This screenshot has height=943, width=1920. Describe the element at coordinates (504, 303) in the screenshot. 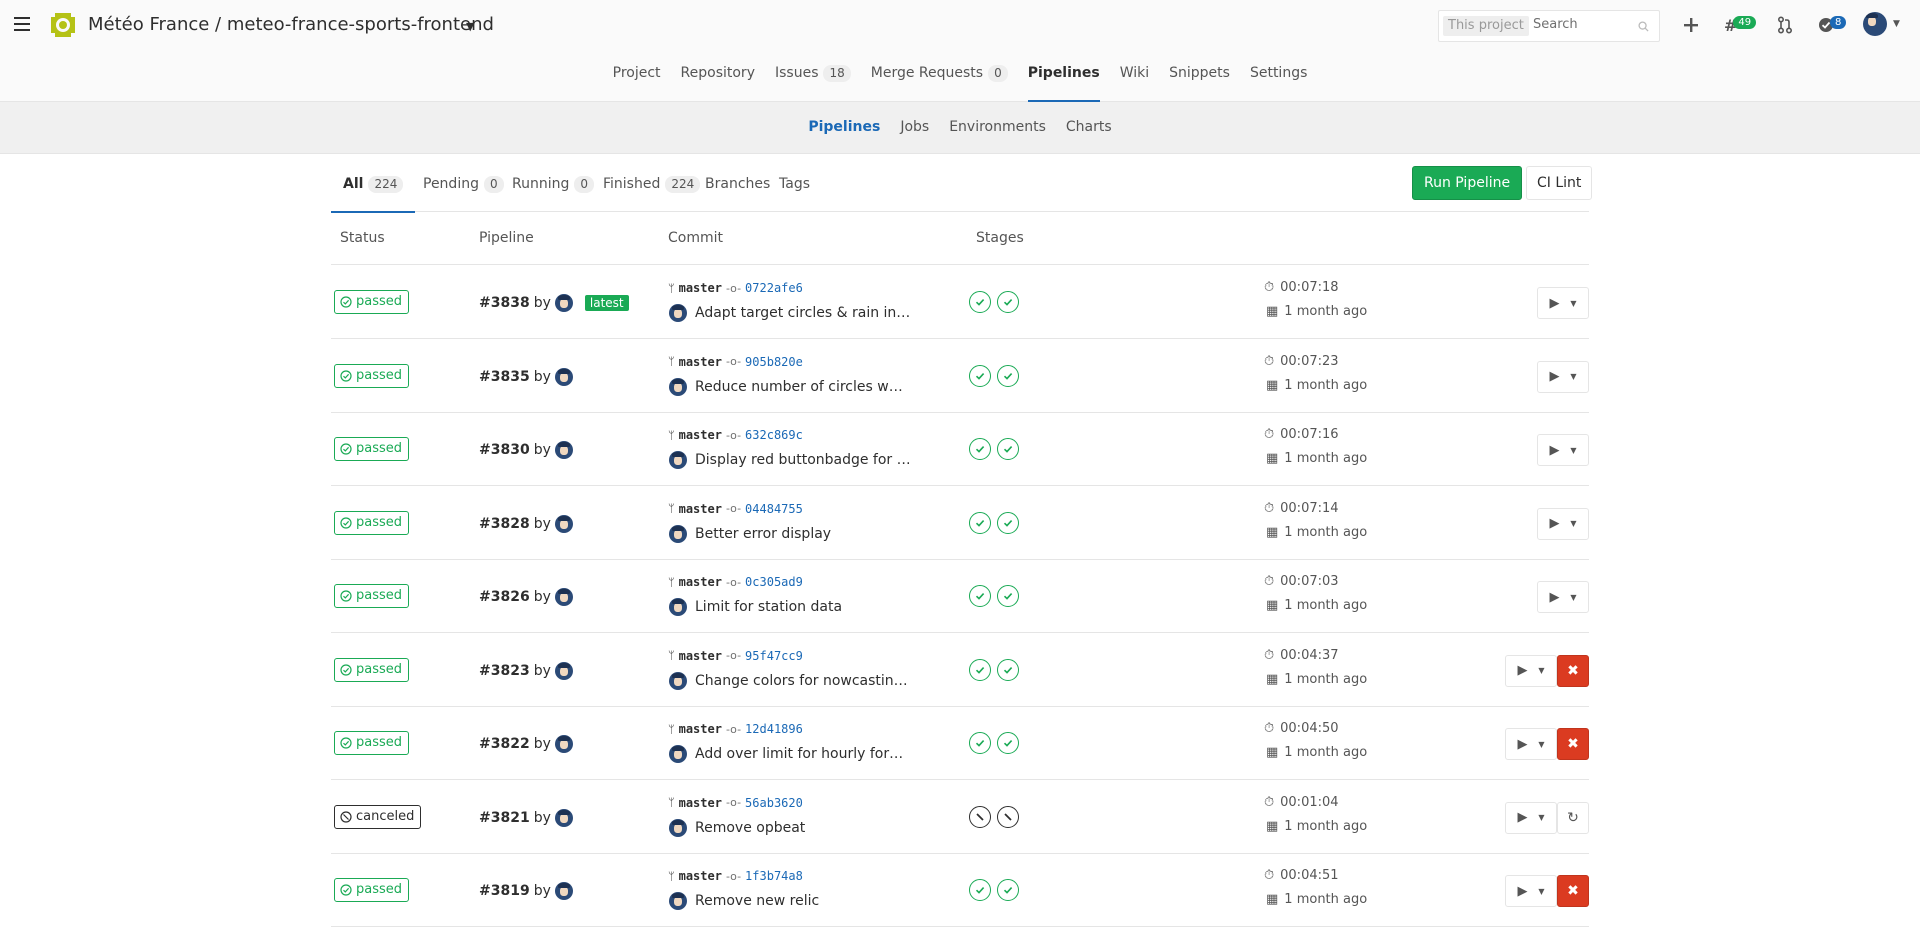

I see `pipeline-link: #3838` at that location.